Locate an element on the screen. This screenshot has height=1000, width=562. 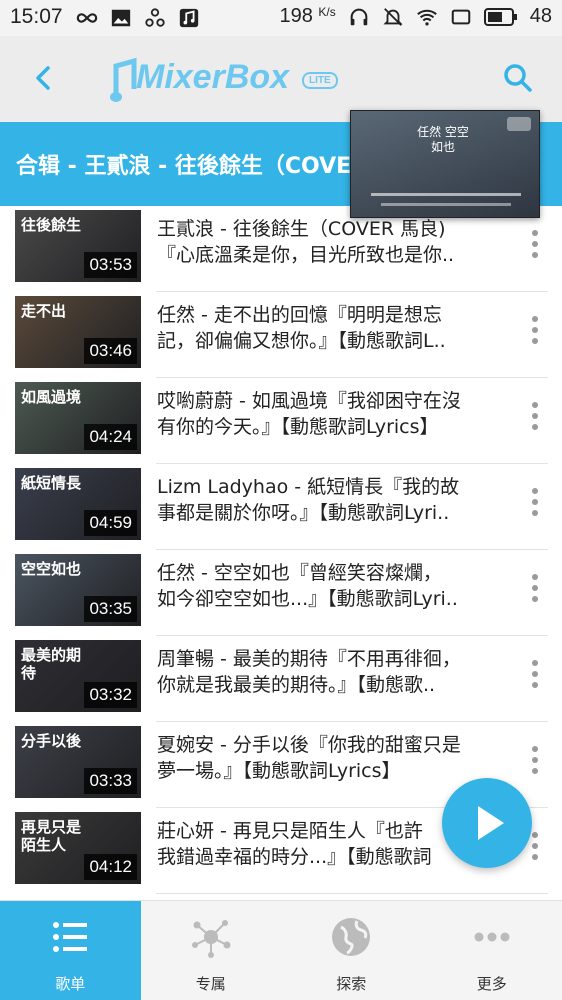
song-thumbnail: 再見只是陌生人 04:12 is located at coordinates (78, 848).